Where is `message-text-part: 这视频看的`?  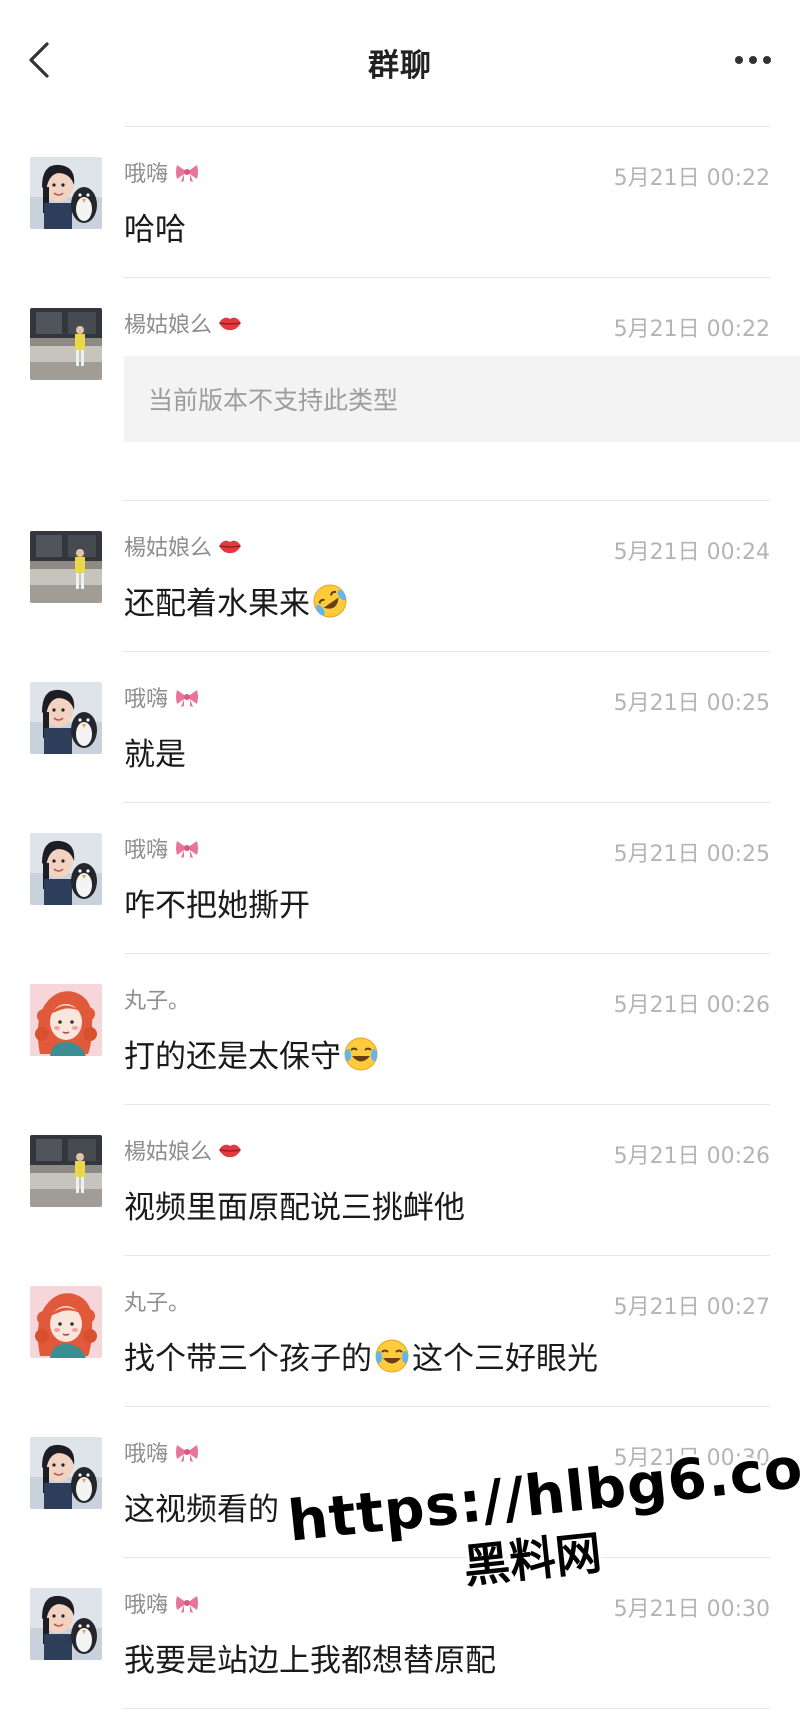 message-text-part: 这视频看的 is located at coordinates (201, 1510).